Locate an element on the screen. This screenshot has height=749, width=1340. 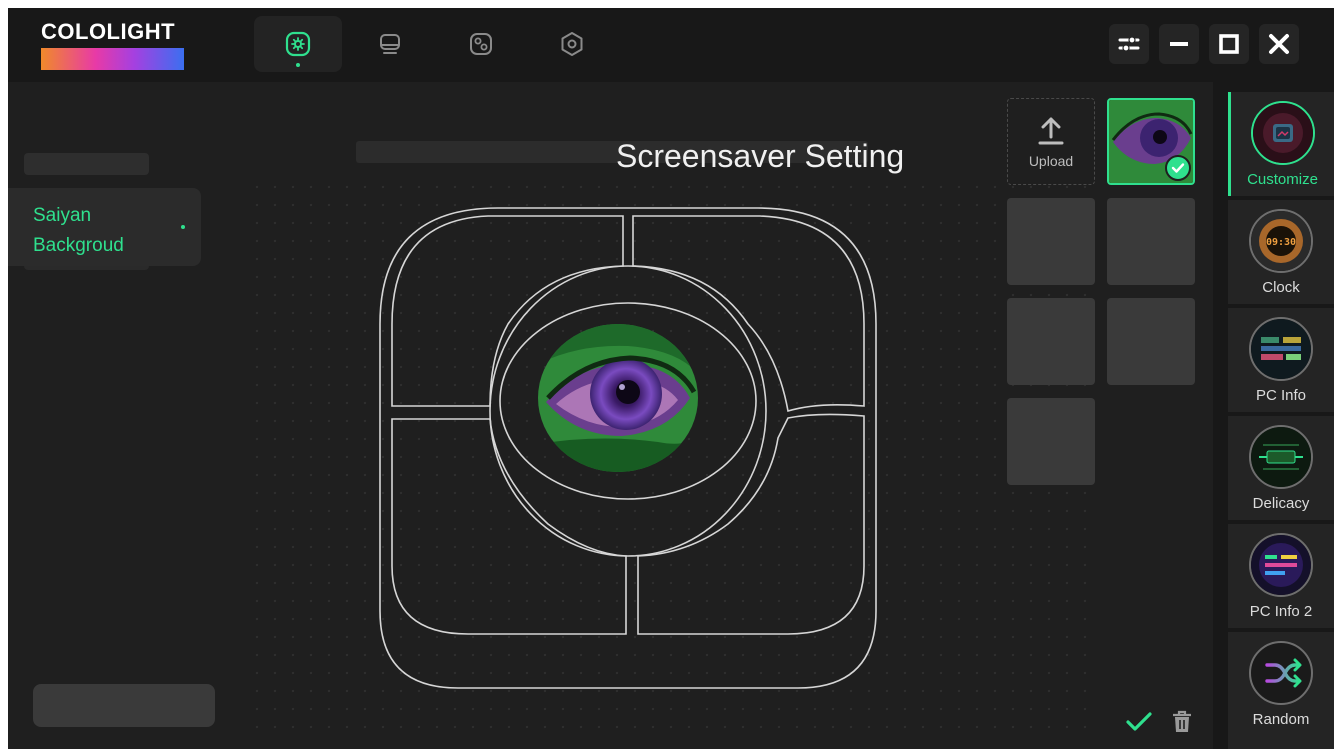
sidebar-item-delicacy: Delicacy is located at coordinates (1281, 468).